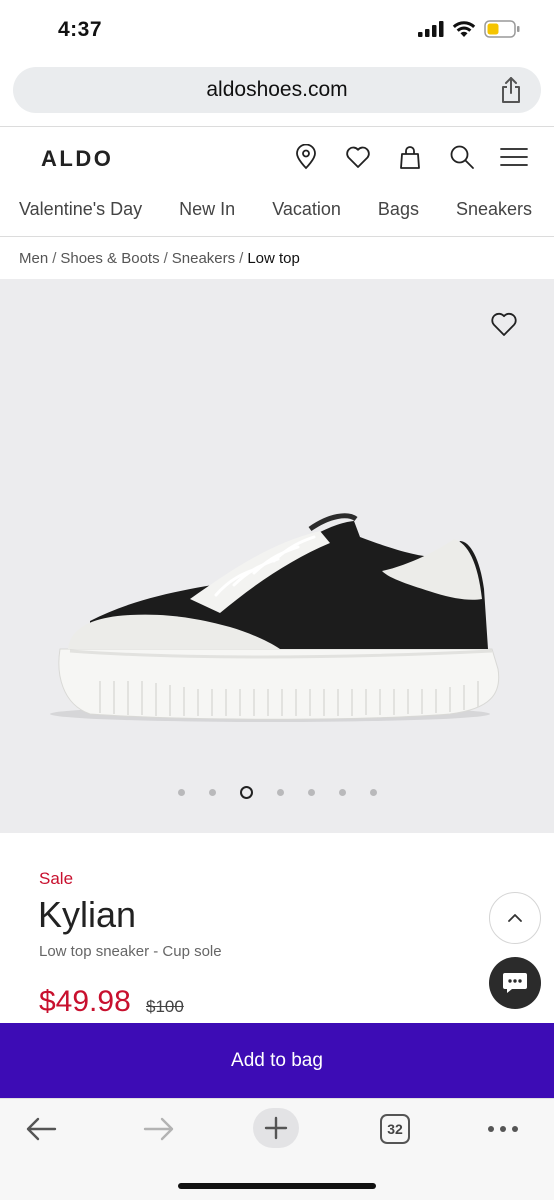 This screenshot has height=1200, width=554. I want to click on category-bags: Bags, so click(398, 209).